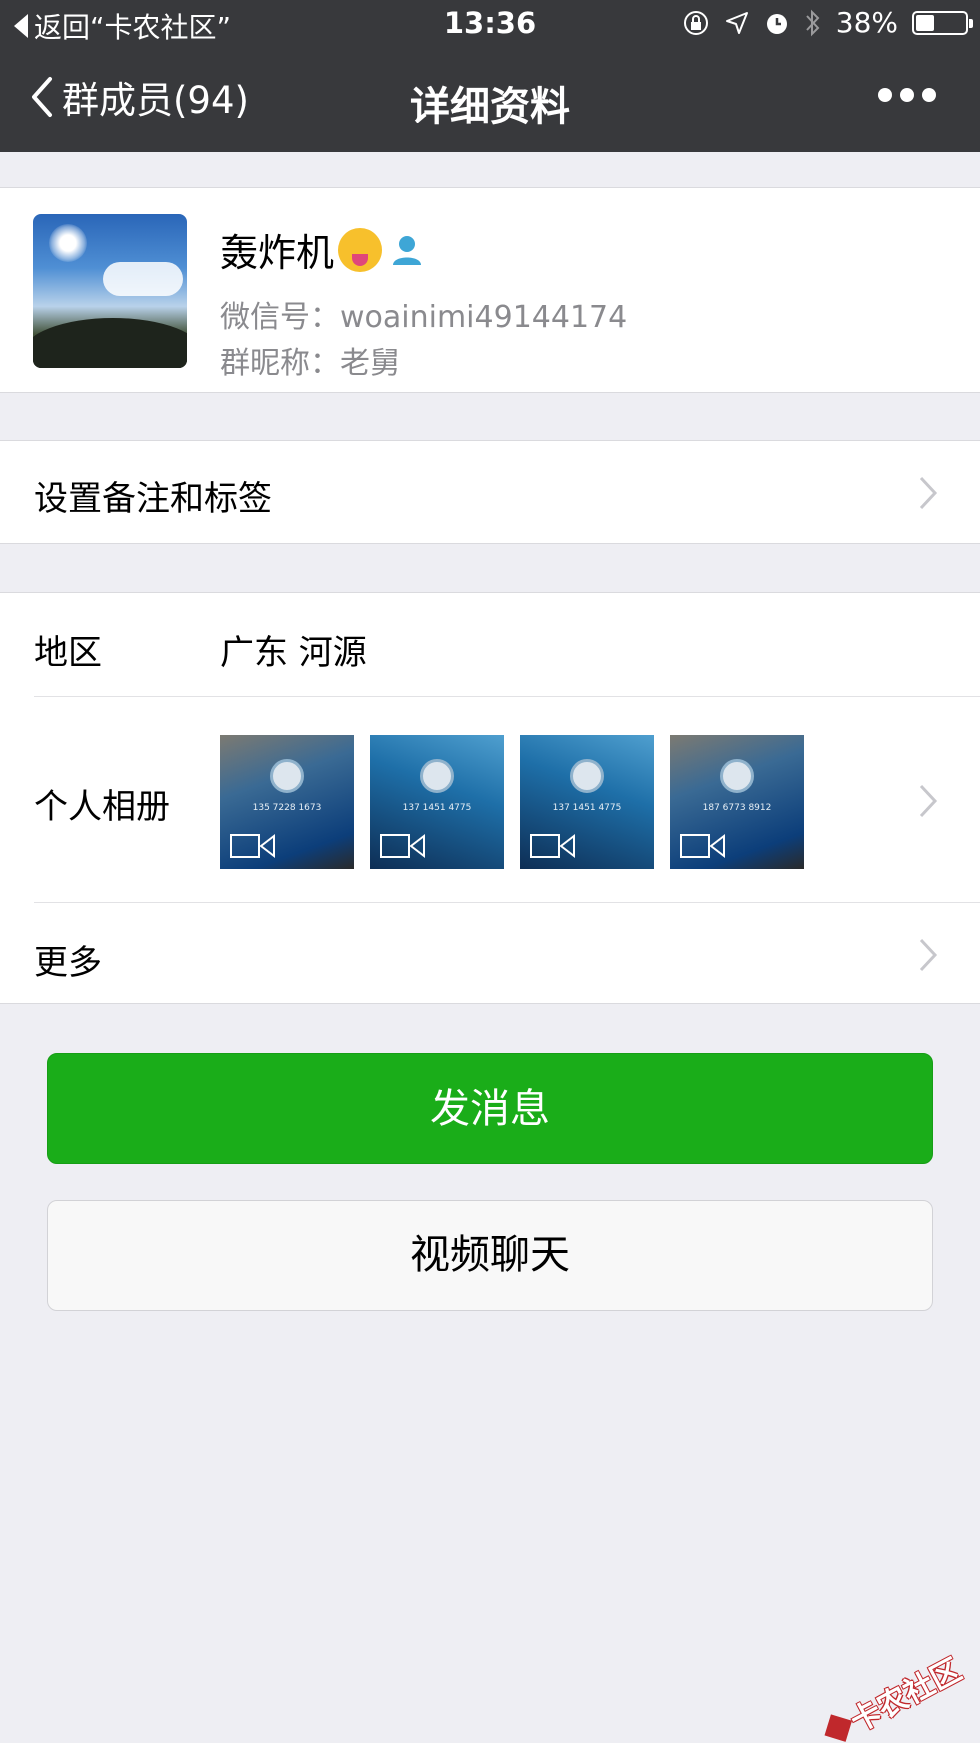  I want to click on profile-card: 轰炸机 微信号：woainimi49144174 群昵称：老舅, so click(490, 290).